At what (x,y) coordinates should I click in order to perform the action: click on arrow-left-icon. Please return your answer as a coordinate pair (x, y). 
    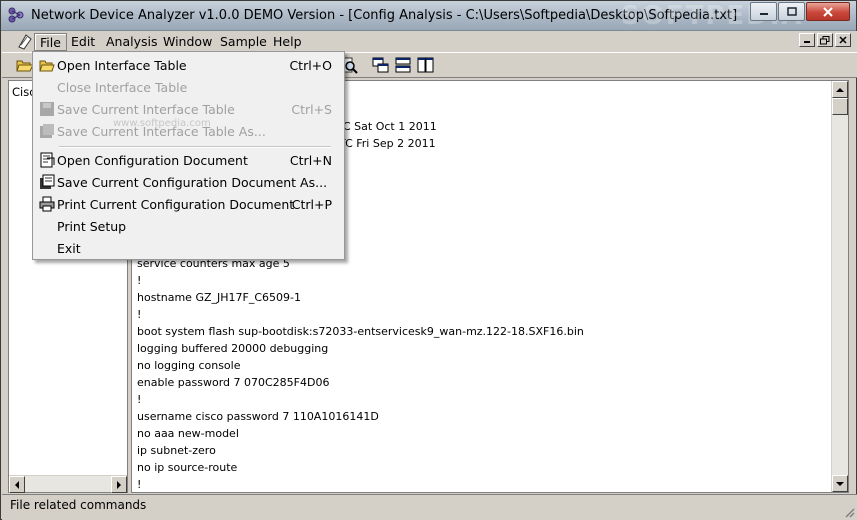
    Looking at the image, I should click on (17, 484).